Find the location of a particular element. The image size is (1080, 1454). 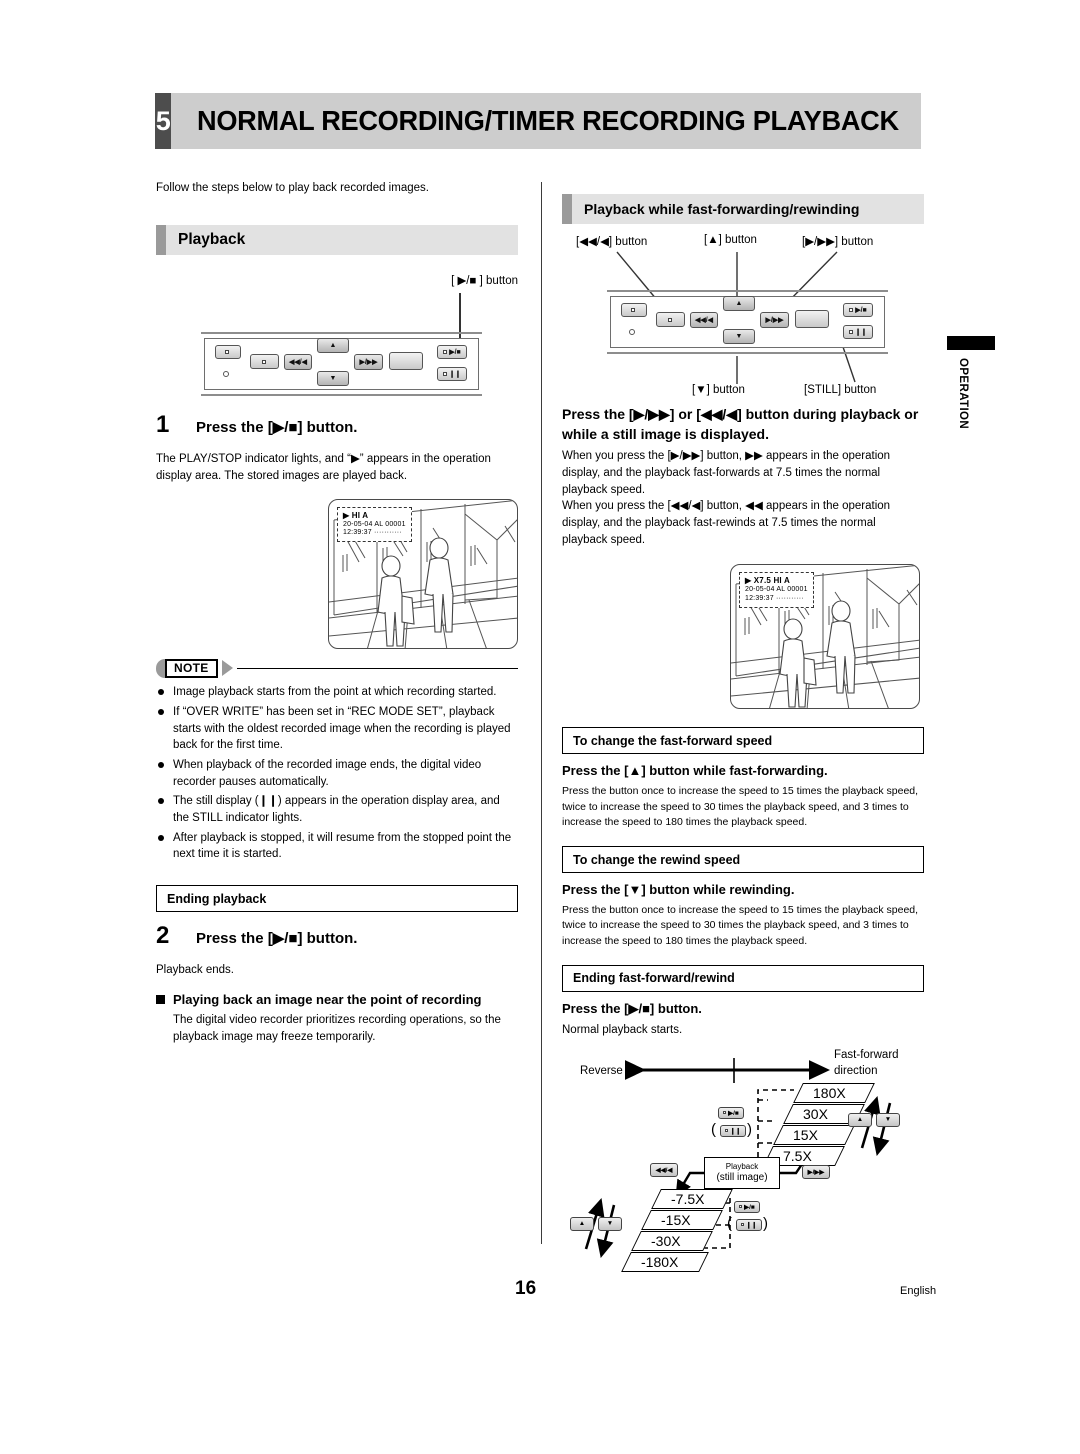

chapter-number: 5 is located at coordinates (163, 121).